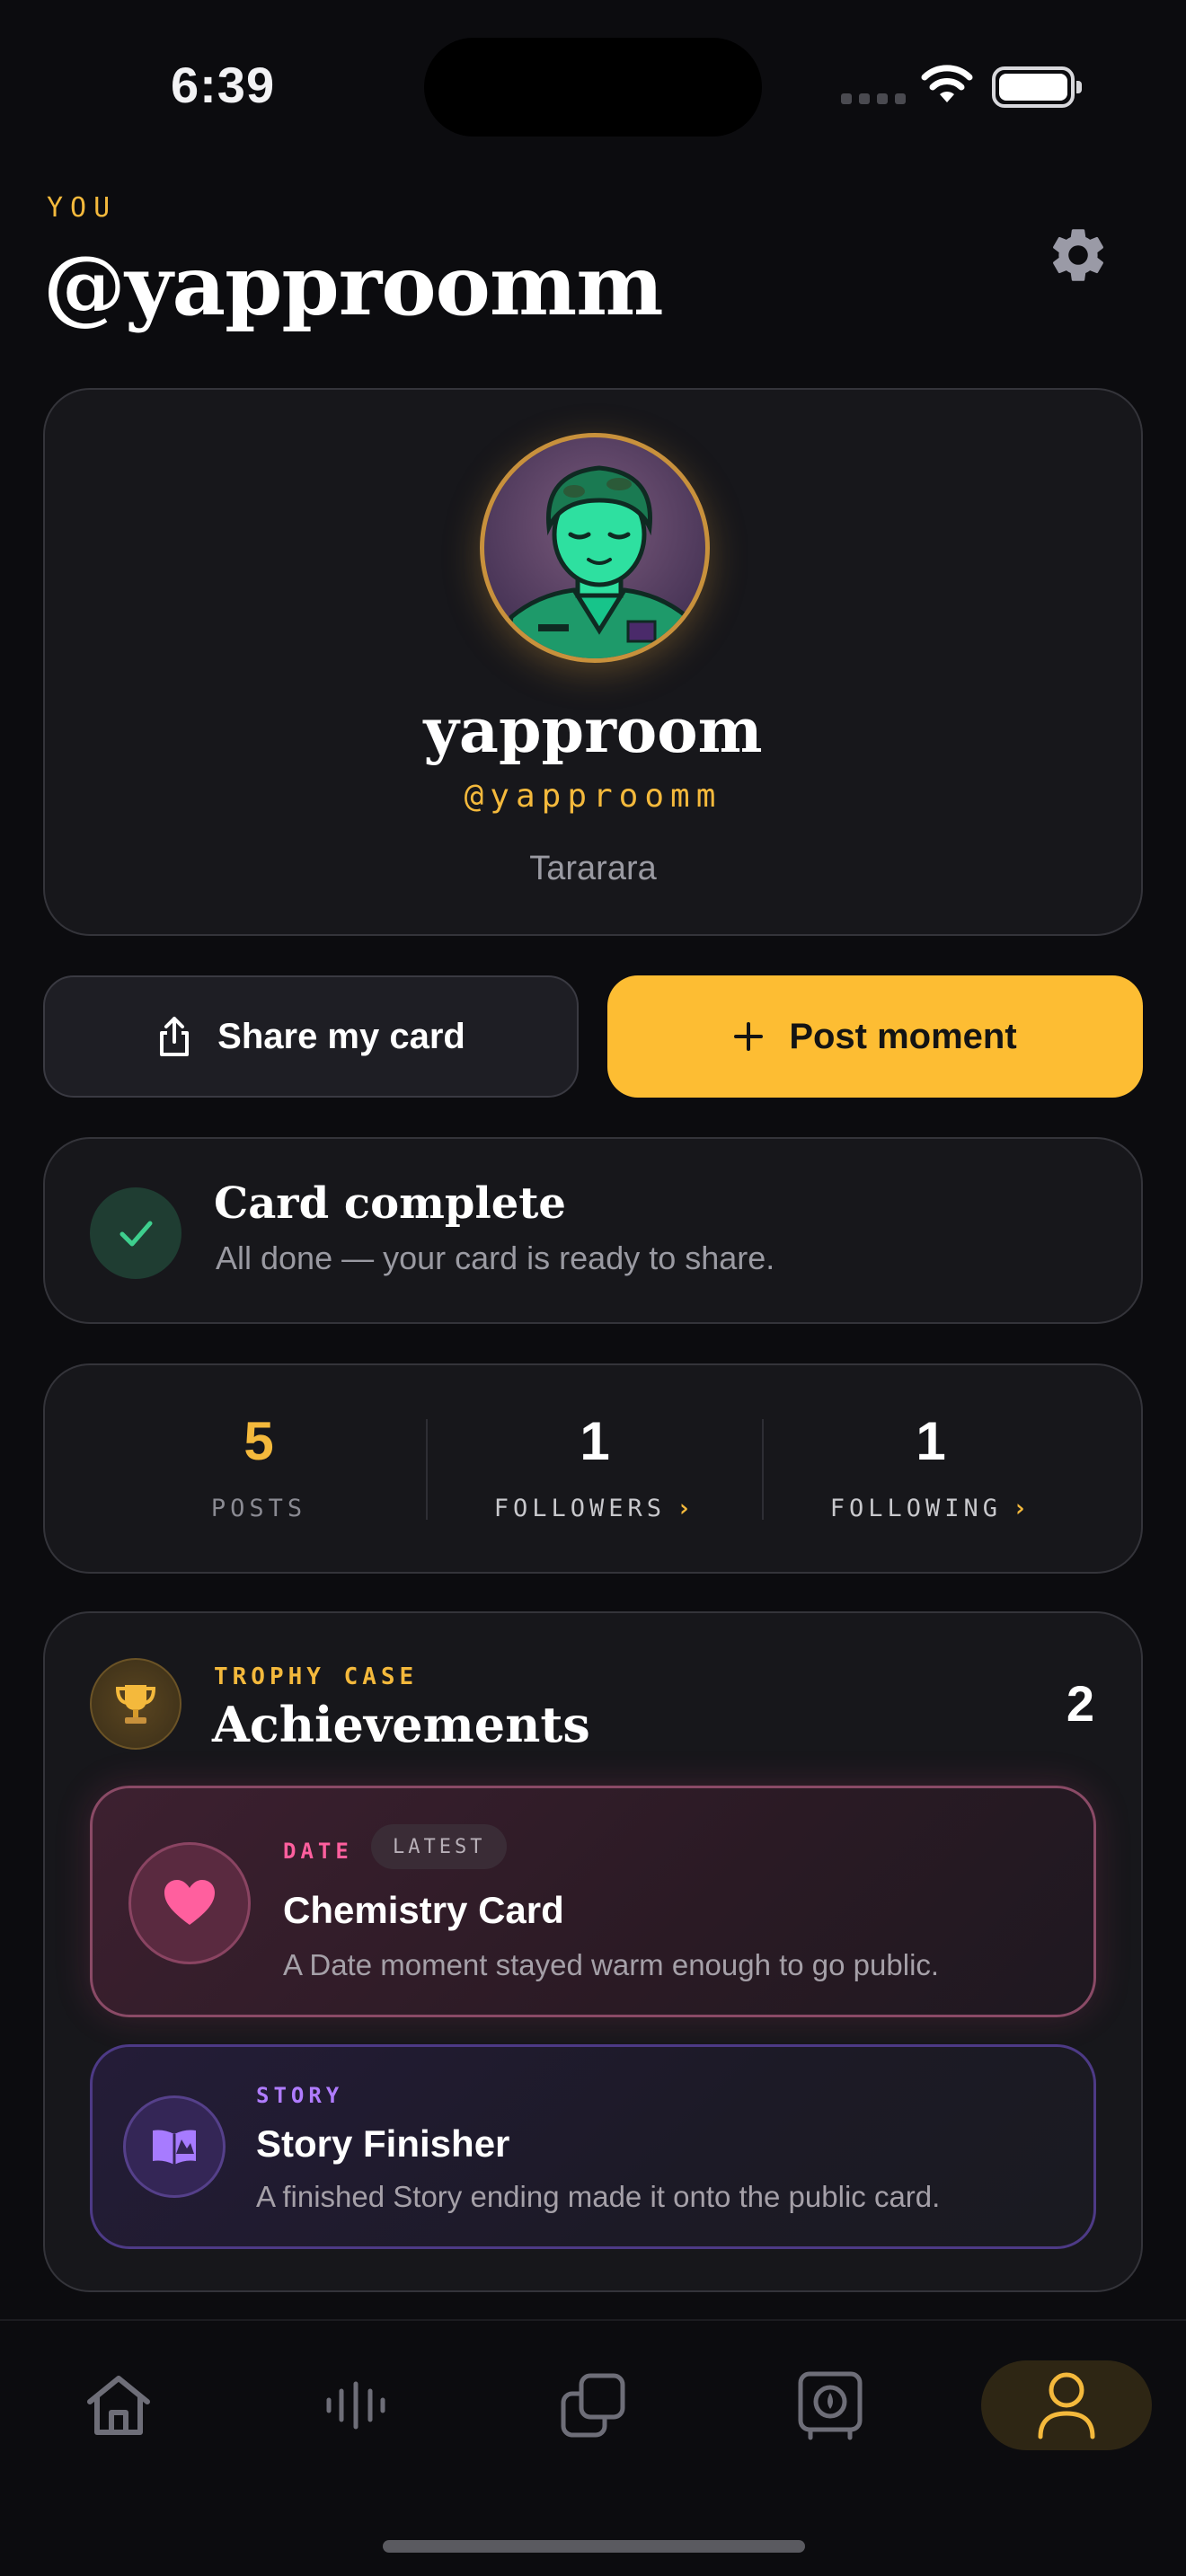  I want to click on tab-home, so click(119, 2405).